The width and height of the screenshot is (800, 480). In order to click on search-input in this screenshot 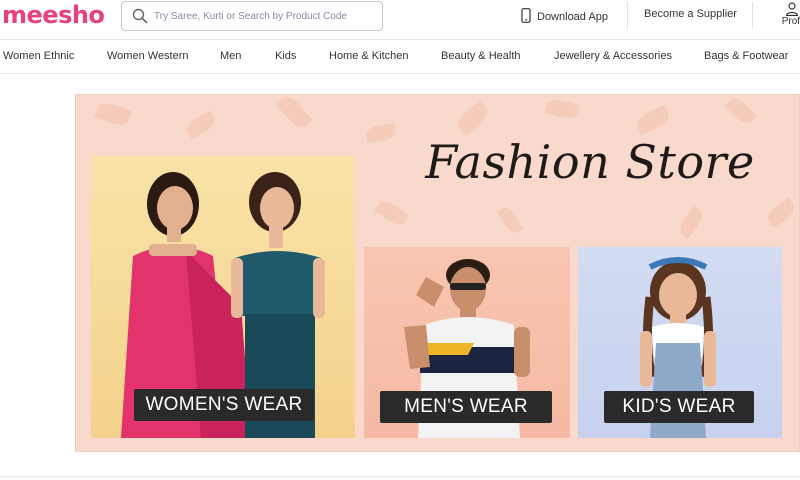, I will do `click(265, 16)`.